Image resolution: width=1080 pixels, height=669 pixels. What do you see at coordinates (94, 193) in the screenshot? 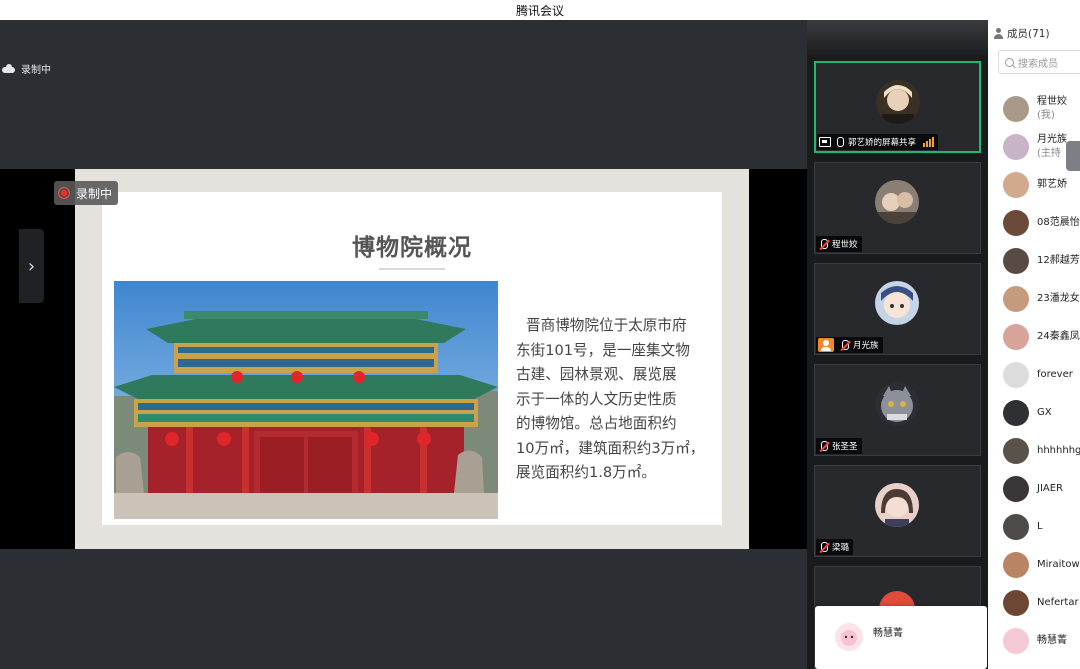
I see `recording-badge-label: 录制中` at bounding box center [94, 193].